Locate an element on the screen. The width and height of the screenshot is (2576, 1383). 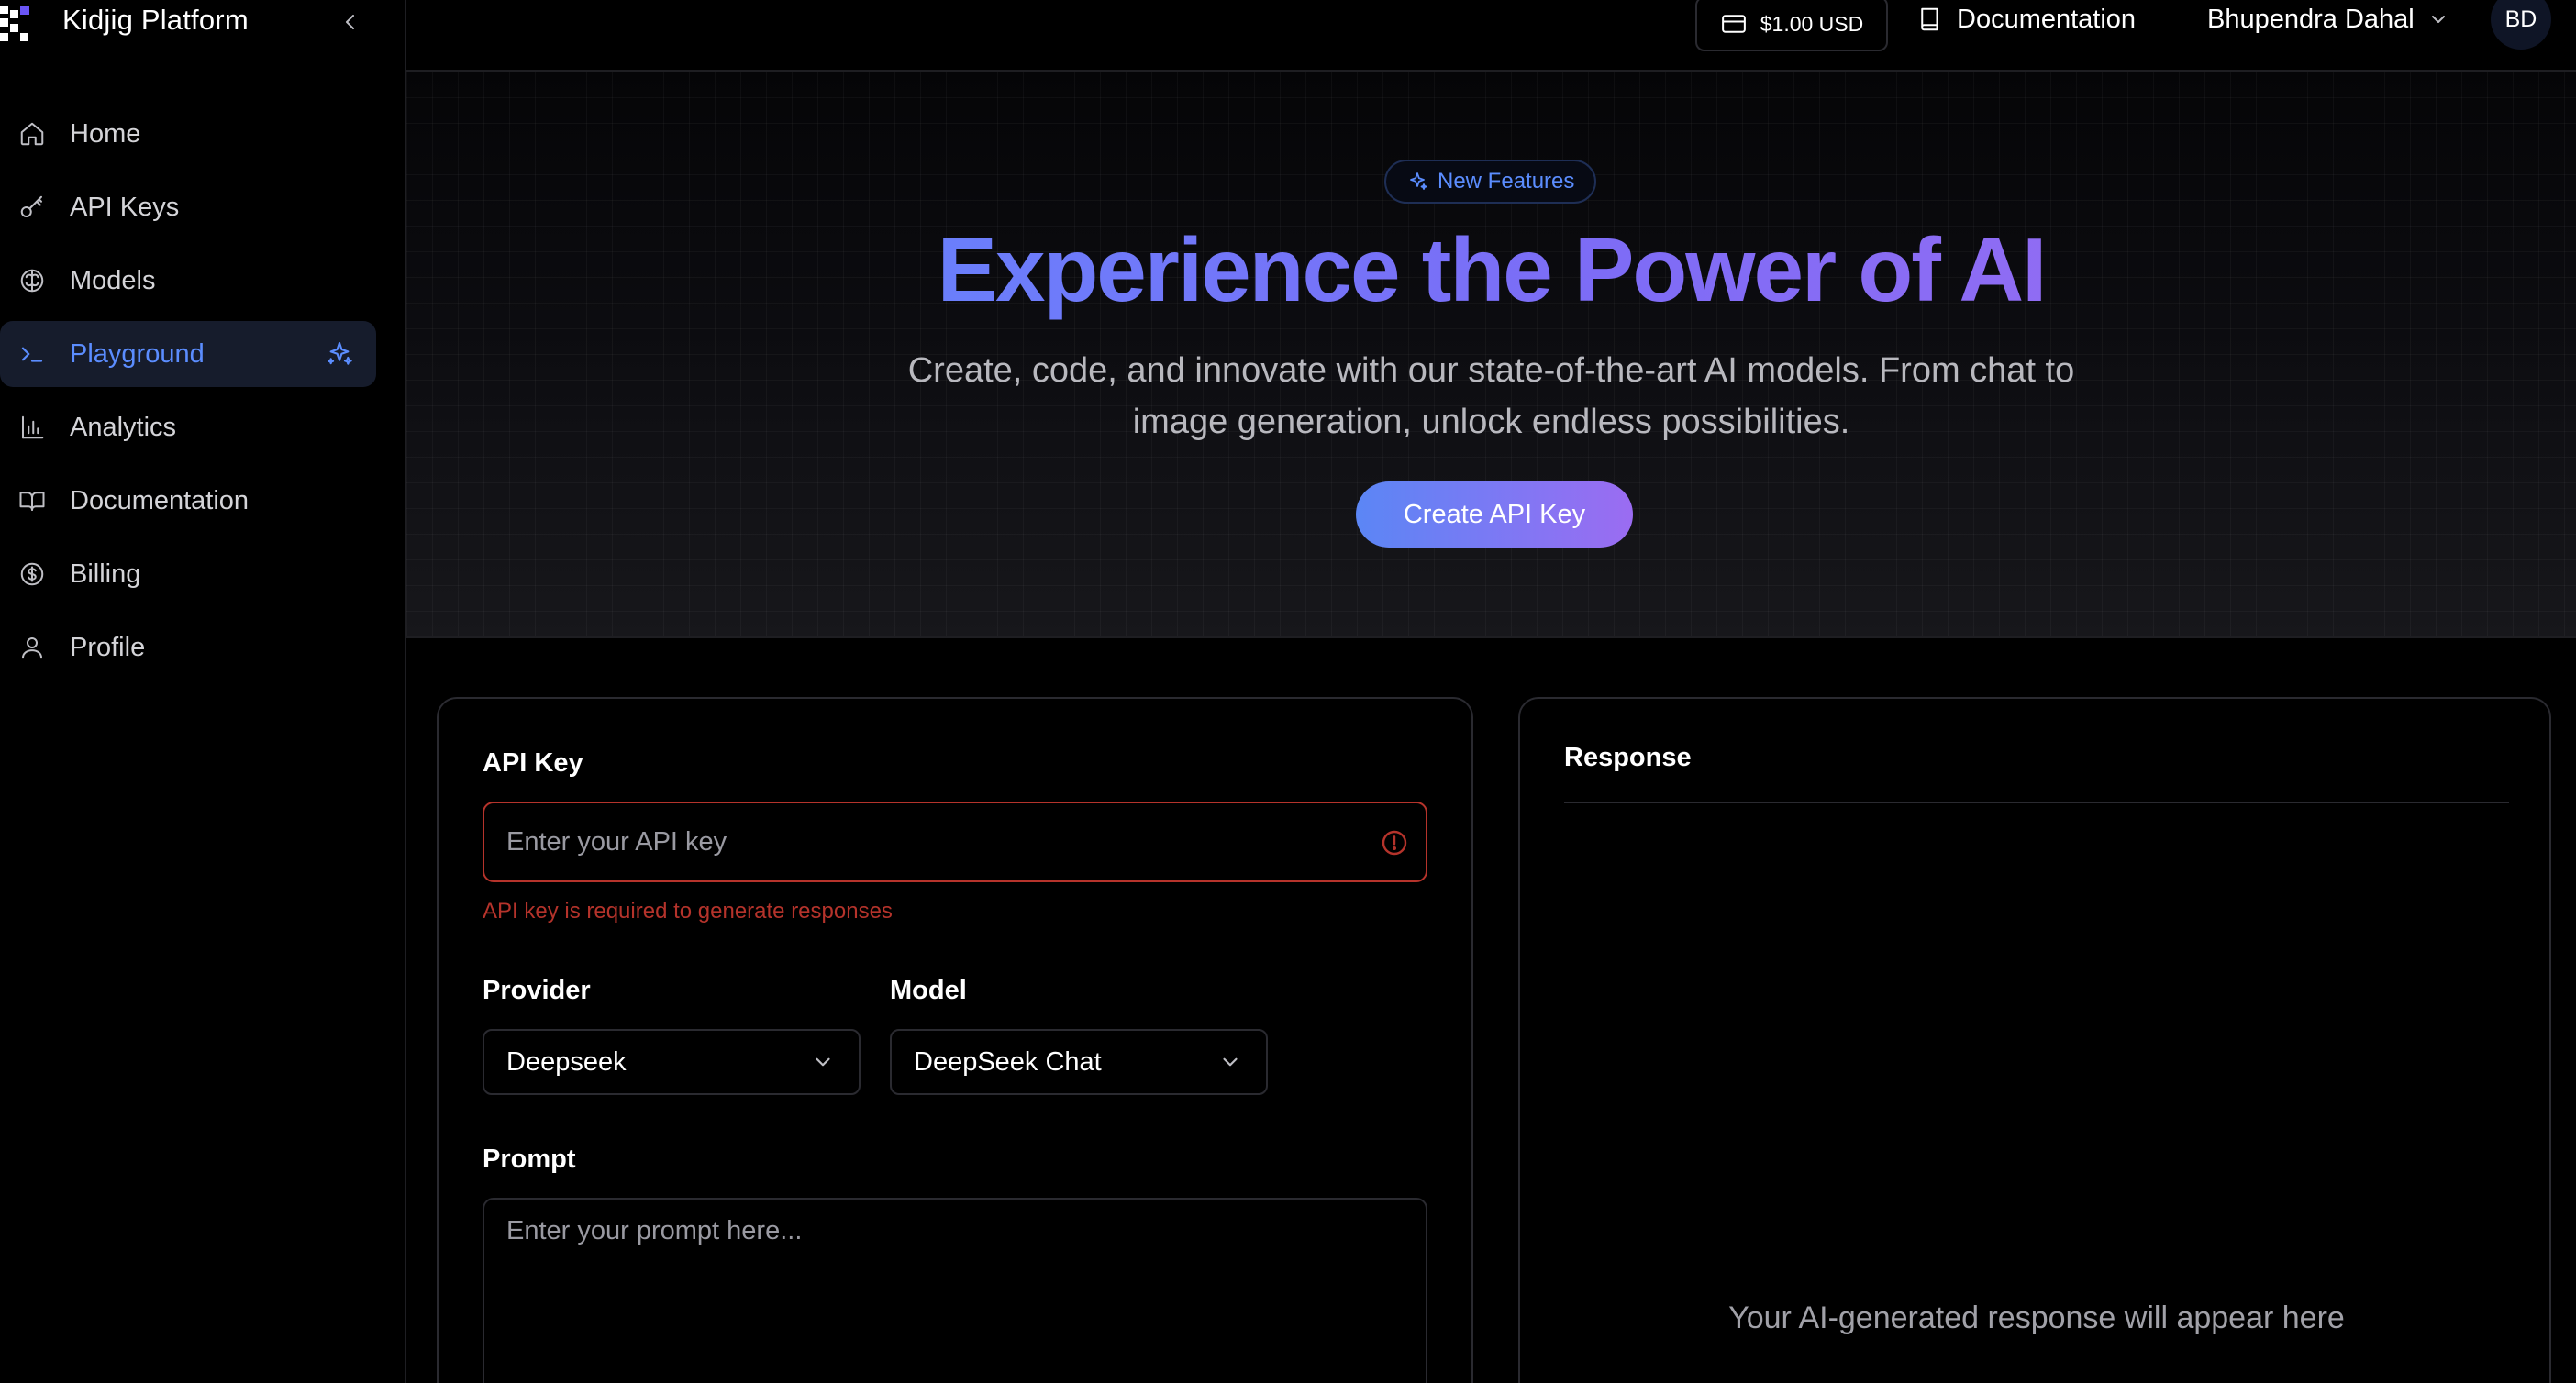
brand: Kidjig Platform is located at coordinates (203, 24).